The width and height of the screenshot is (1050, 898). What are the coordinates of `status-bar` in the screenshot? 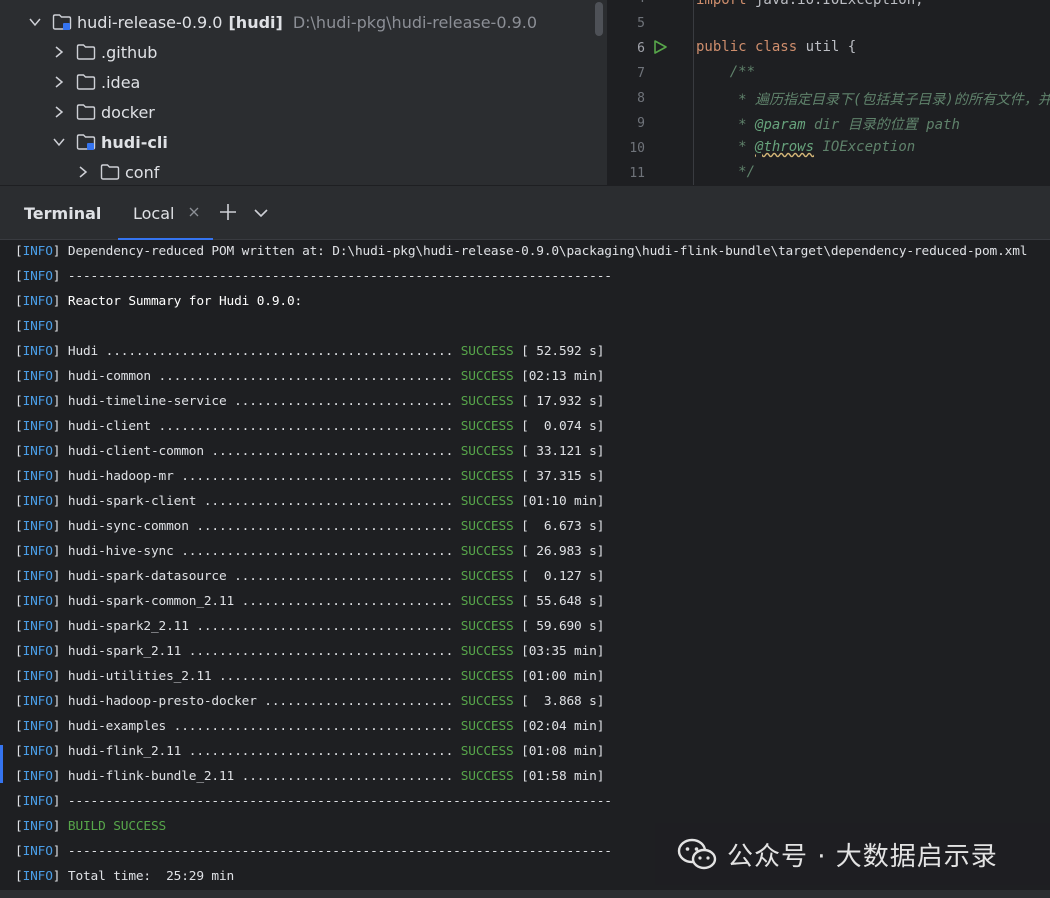 It's located at (525, 894).